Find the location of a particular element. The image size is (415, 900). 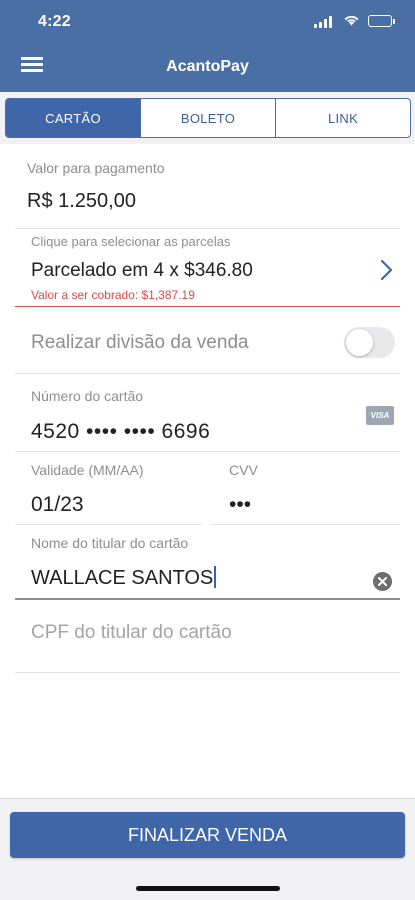

holder-name-field: WALLACE SANTOS is located at coordinates (124, 578).